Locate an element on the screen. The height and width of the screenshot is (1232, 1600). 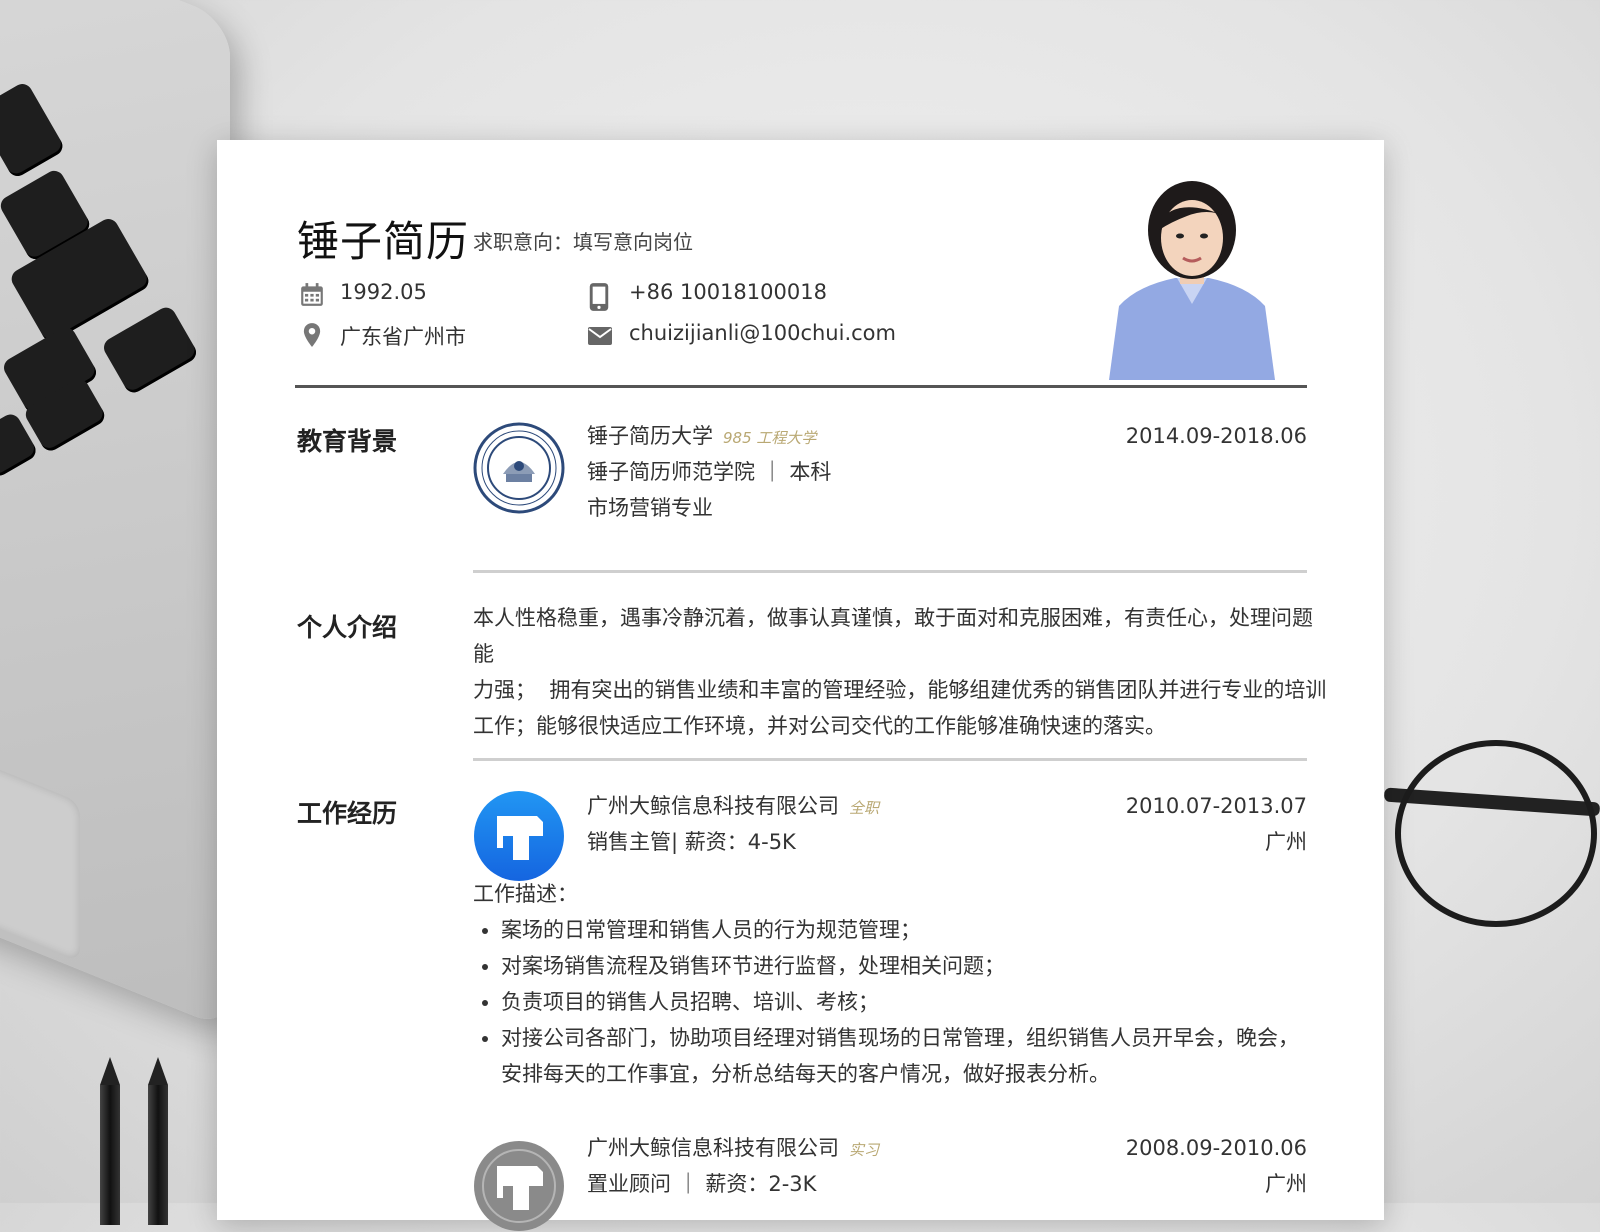
calendar-icon is located at coordinates (312, 294).